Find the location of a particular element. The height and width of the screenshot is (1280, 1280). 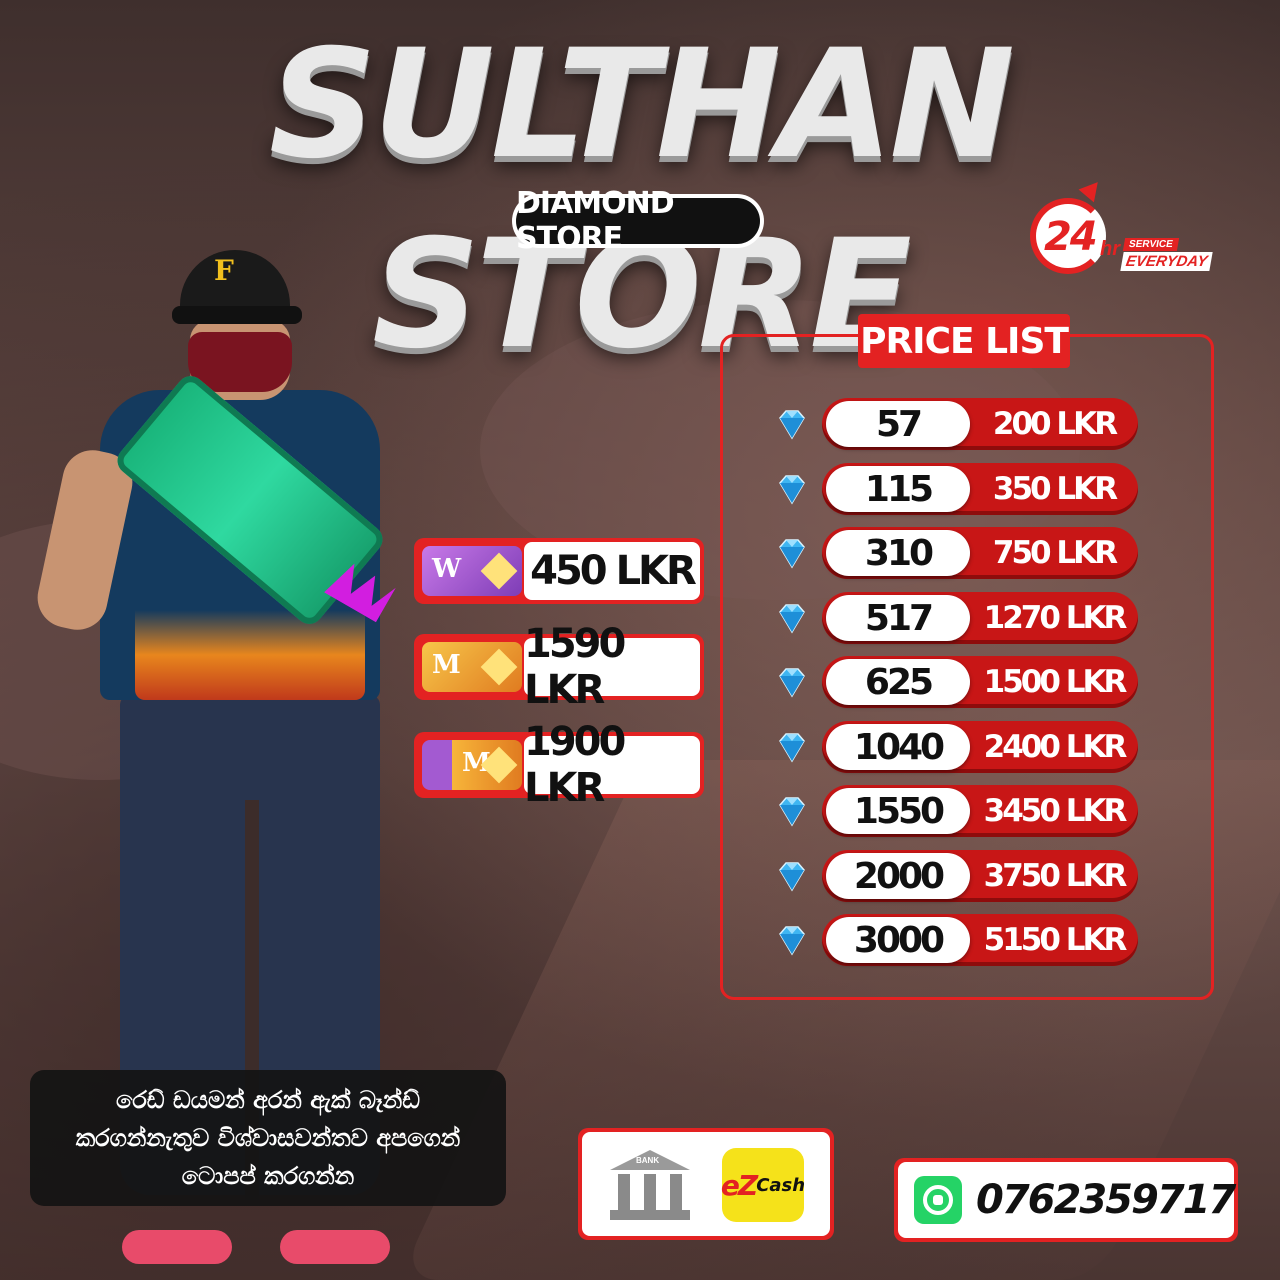

bundle-monthly: M 1590 LKR is located at coordinates (559, 667).